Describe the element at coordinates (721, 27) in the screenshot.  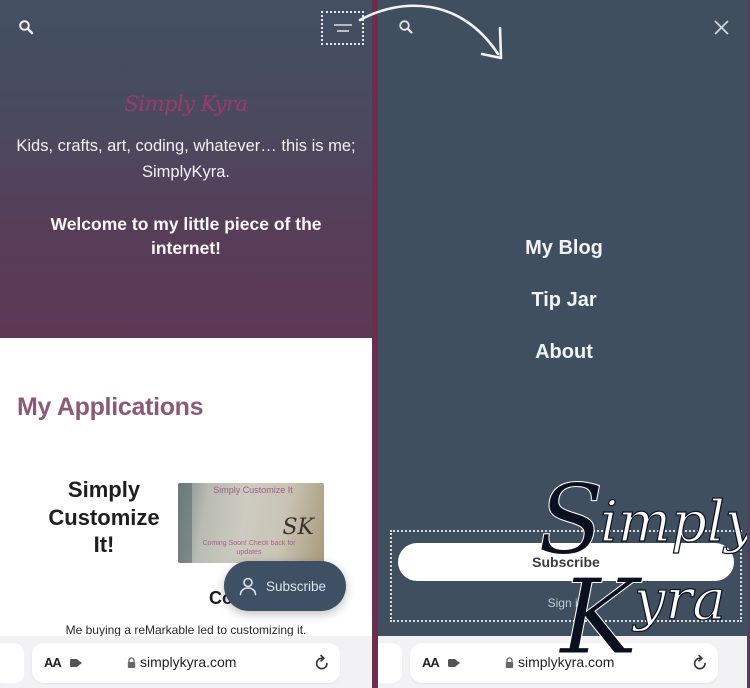
I see `close-icon` at that location.